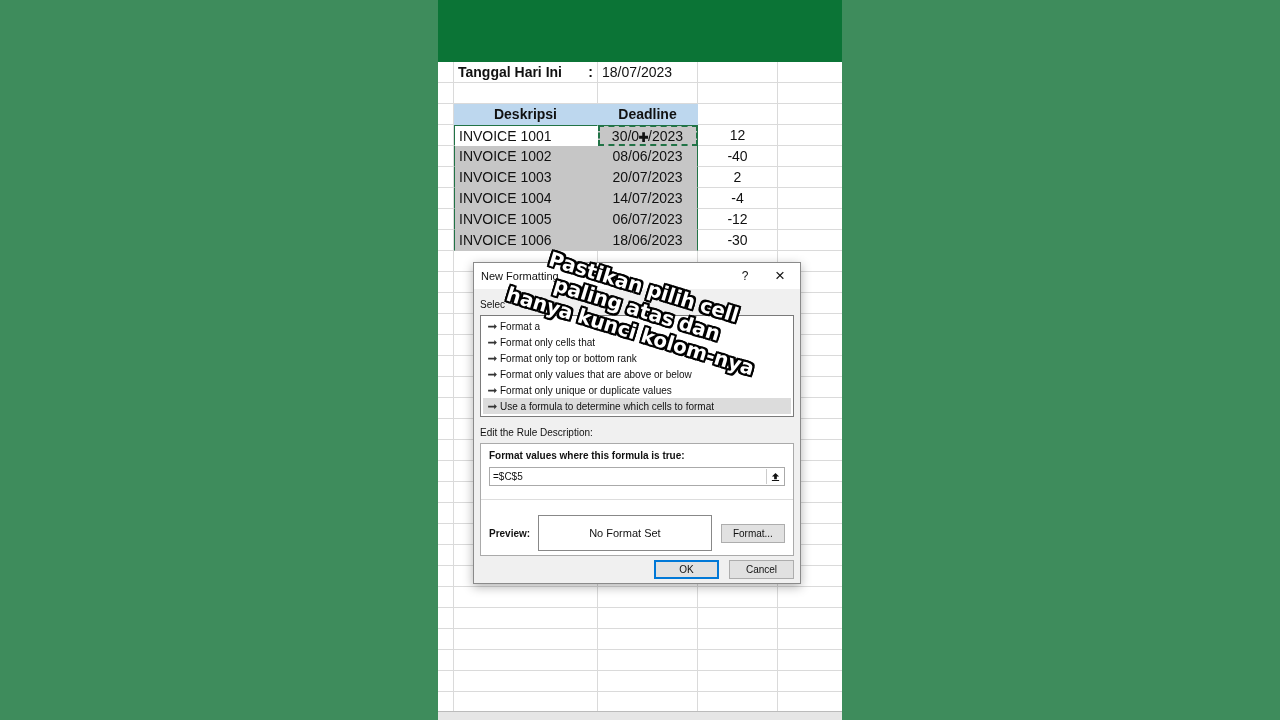 This screenshot has height=720, width=1280. Describe the element at coordinates (648, 177) in the screenshot. I see `table-cell: 20/07/2023` at that location.